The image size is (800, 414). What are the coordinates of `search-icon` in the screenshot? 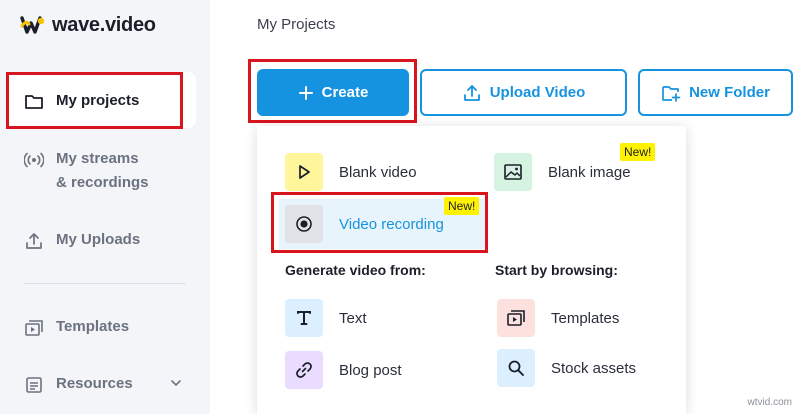 It's located at (516, 368).